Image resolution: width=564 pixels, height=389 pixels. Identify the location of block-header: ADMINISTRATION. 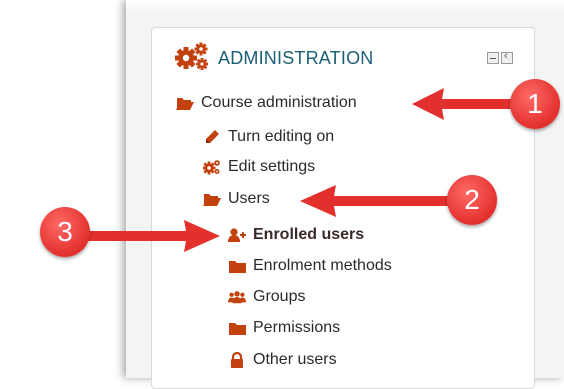
(273, 58).